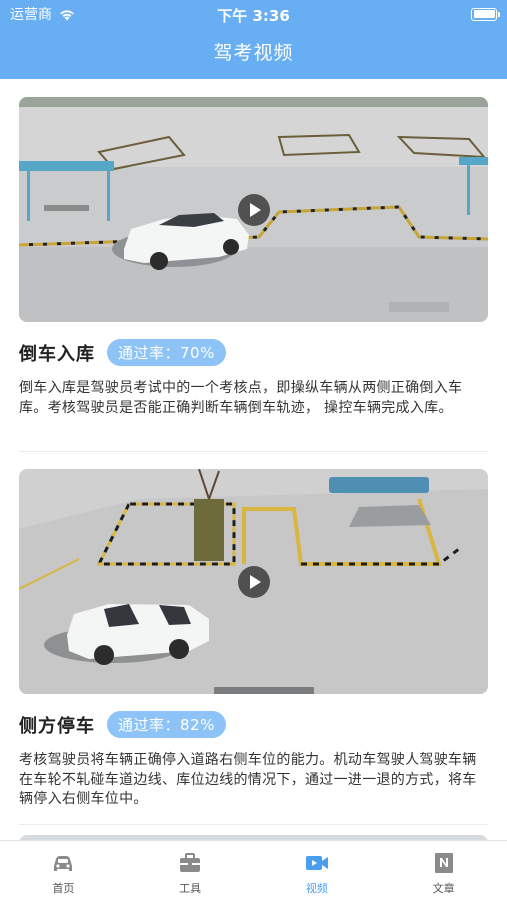  What do you see at coordinates (253, 53) in the screenshot?
I see `page-title: 驾考视频` at bounding box center [253, 53].